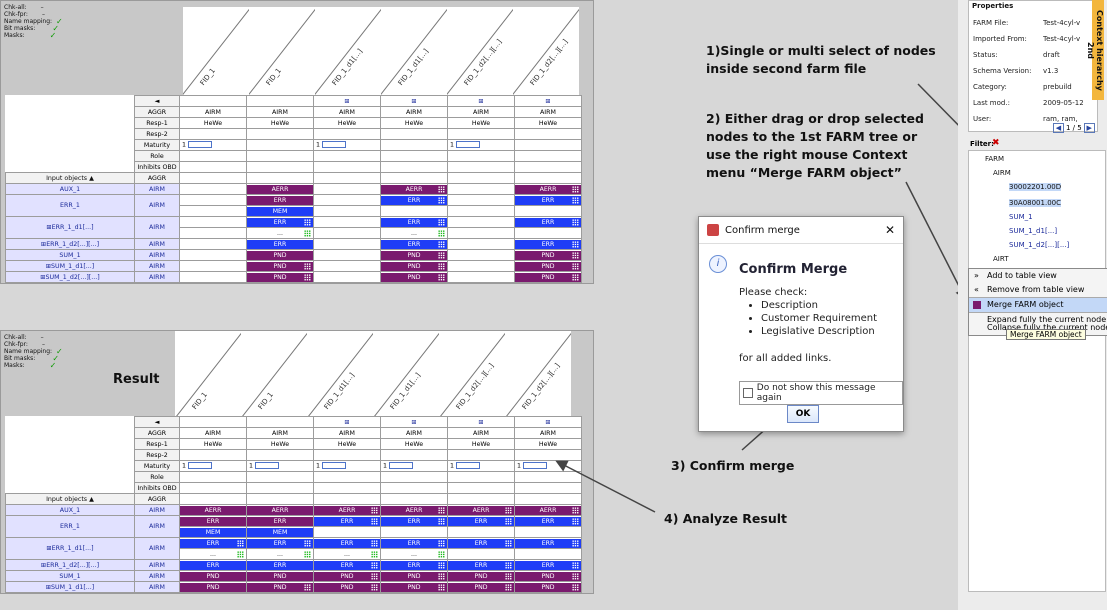 The image size is (1107, 610). What do you see at coordinates (801, 230) in the screenshot?
I see `dialog-titlebar: Confirm merge ✕` at bounding box center [801, 230].